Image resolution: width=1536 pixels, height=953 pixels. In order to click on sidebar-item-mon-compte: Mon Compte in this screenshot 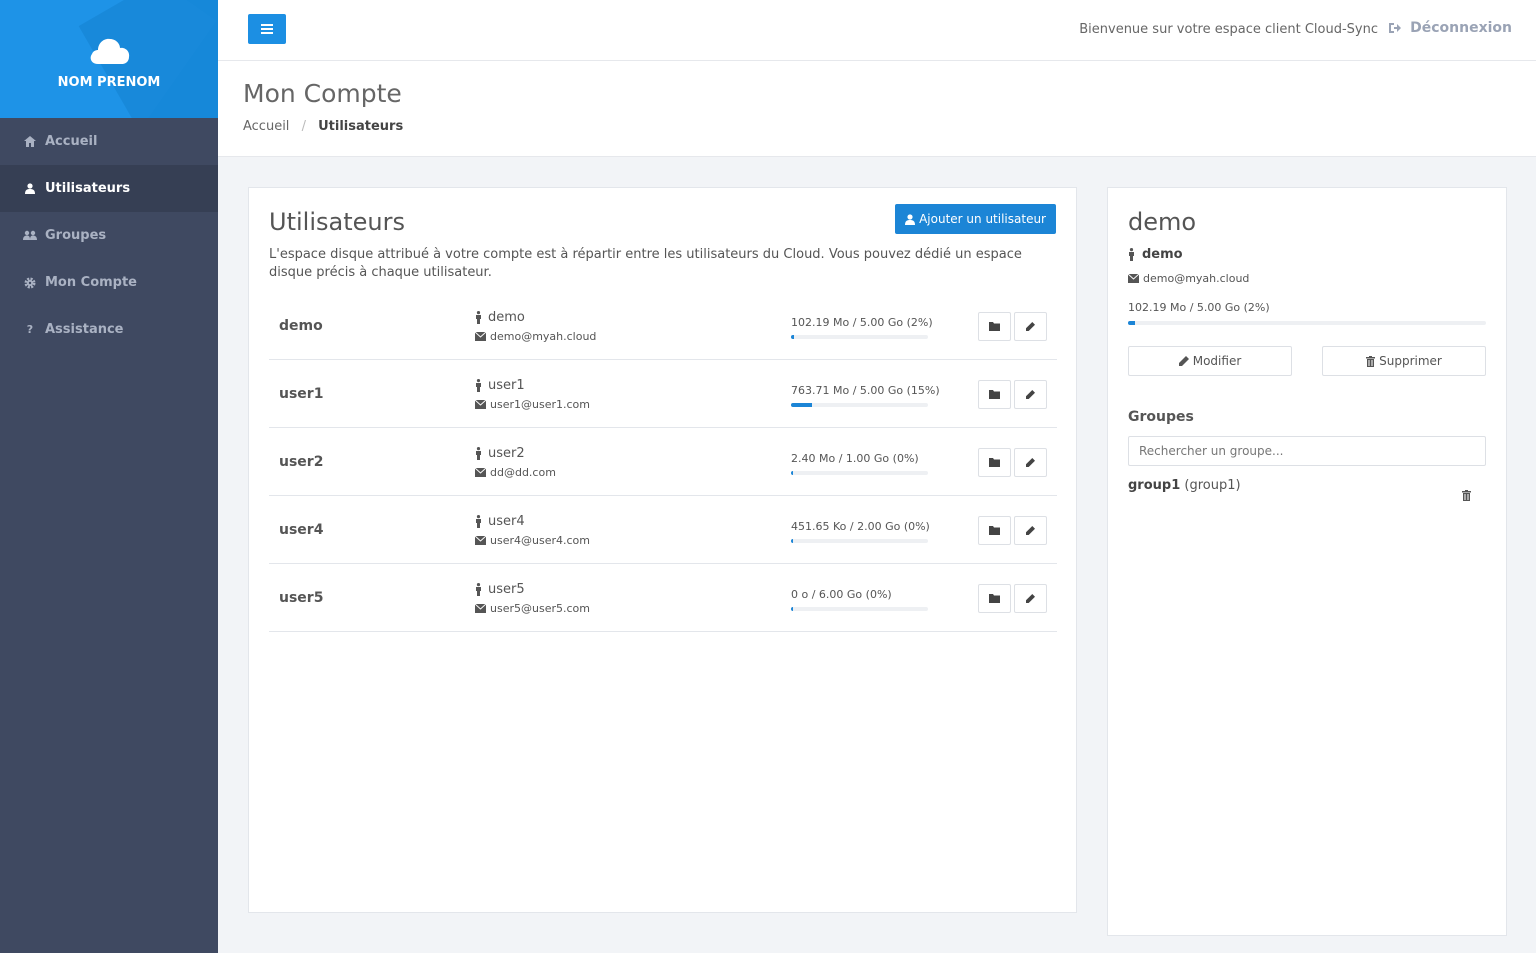, I will do `click(109, 282)`.